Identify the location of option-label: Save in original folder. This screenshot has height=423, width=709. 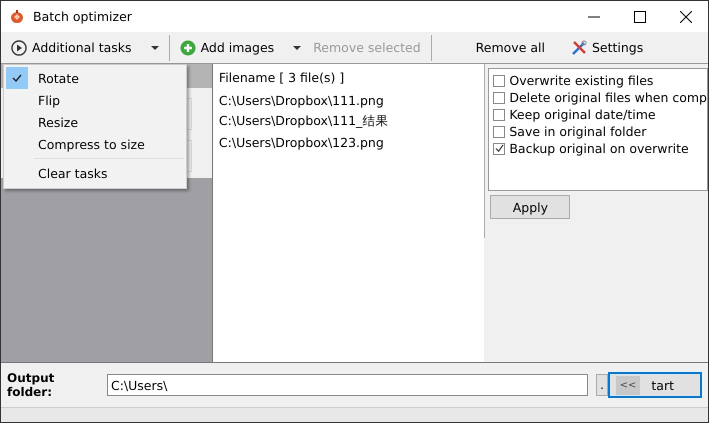
(577, 131).